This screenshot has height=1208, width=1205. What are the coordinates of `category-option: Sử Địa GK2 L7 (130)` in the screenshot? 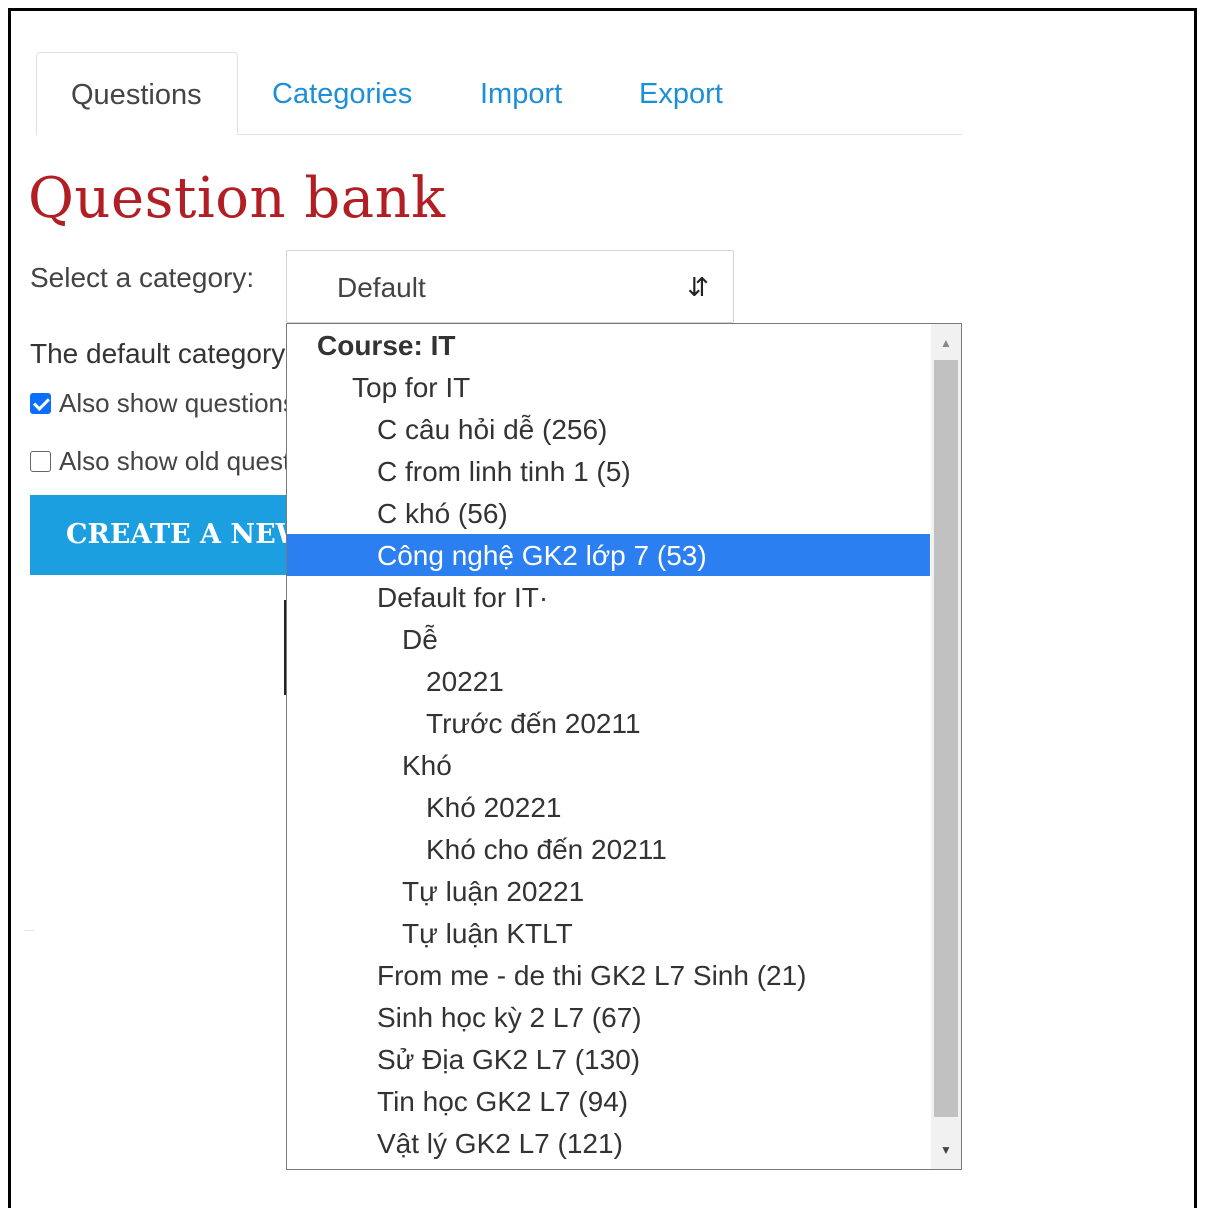 It's located at (608, 1059).